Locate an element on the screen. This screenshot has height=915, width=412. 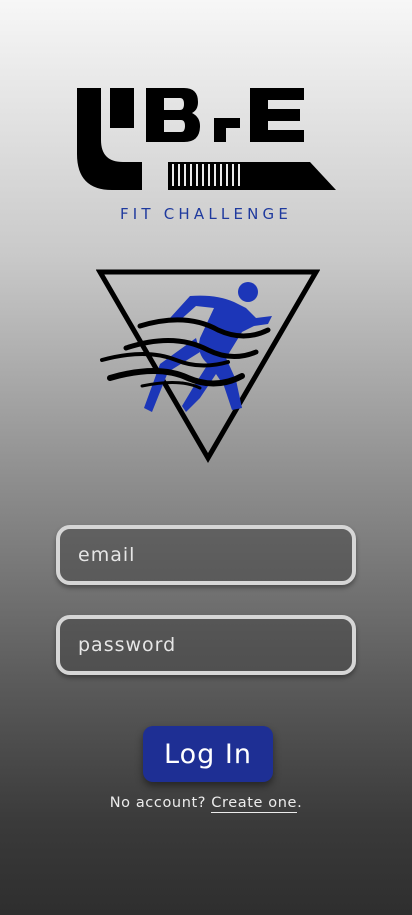
login-button: Log In is located at coordinates (208, 754).